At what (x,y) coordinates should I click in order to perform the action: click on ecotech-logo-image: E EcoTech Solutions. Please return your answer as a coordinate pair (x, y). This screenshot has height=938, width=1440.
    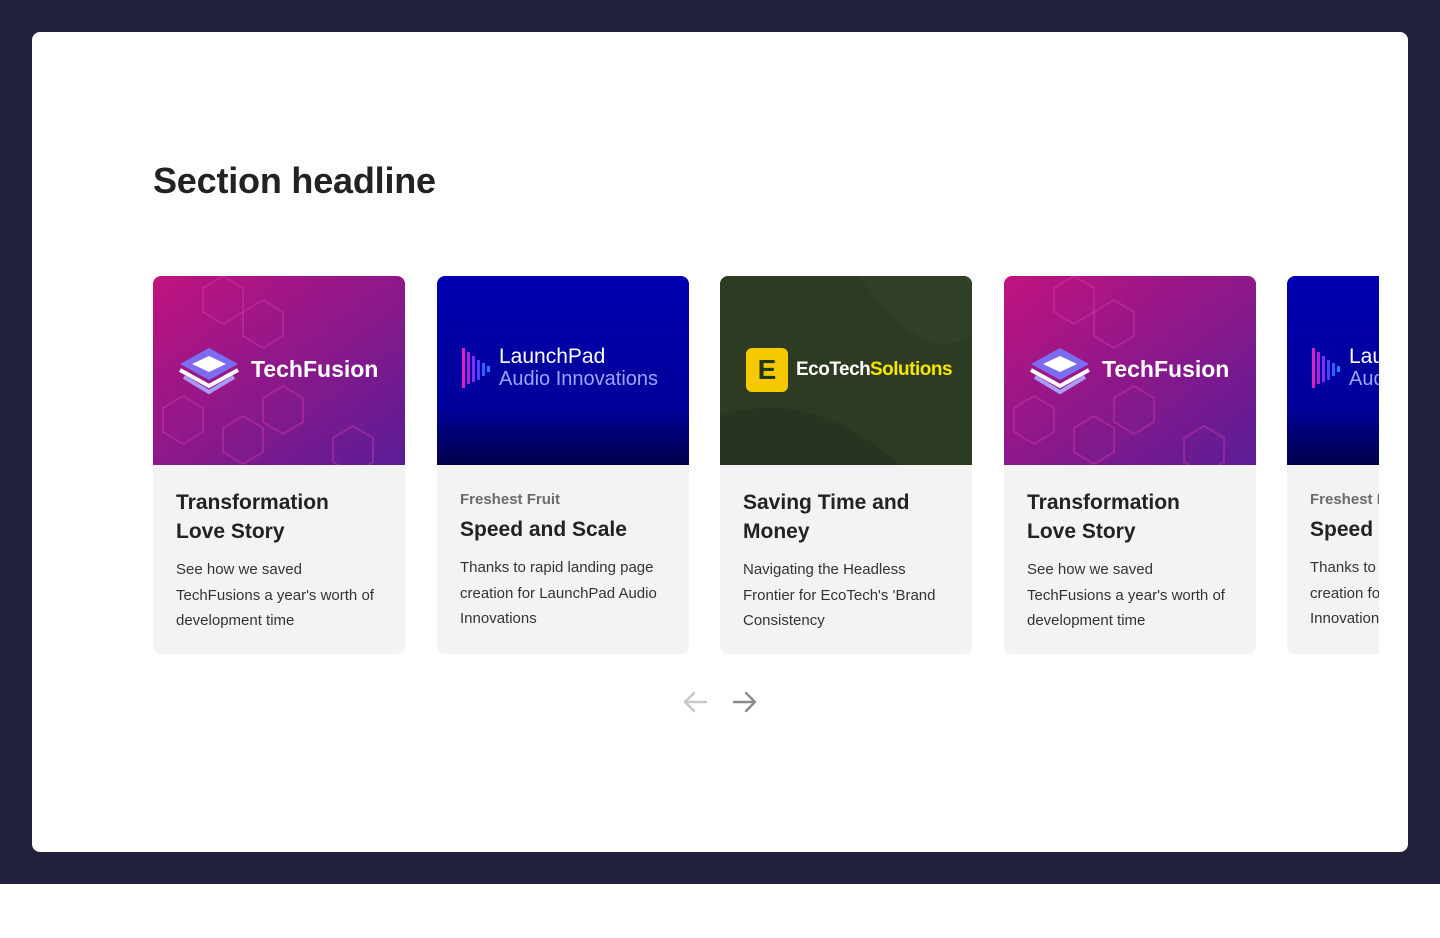
    Looking at the image, I should click on (846, 370).